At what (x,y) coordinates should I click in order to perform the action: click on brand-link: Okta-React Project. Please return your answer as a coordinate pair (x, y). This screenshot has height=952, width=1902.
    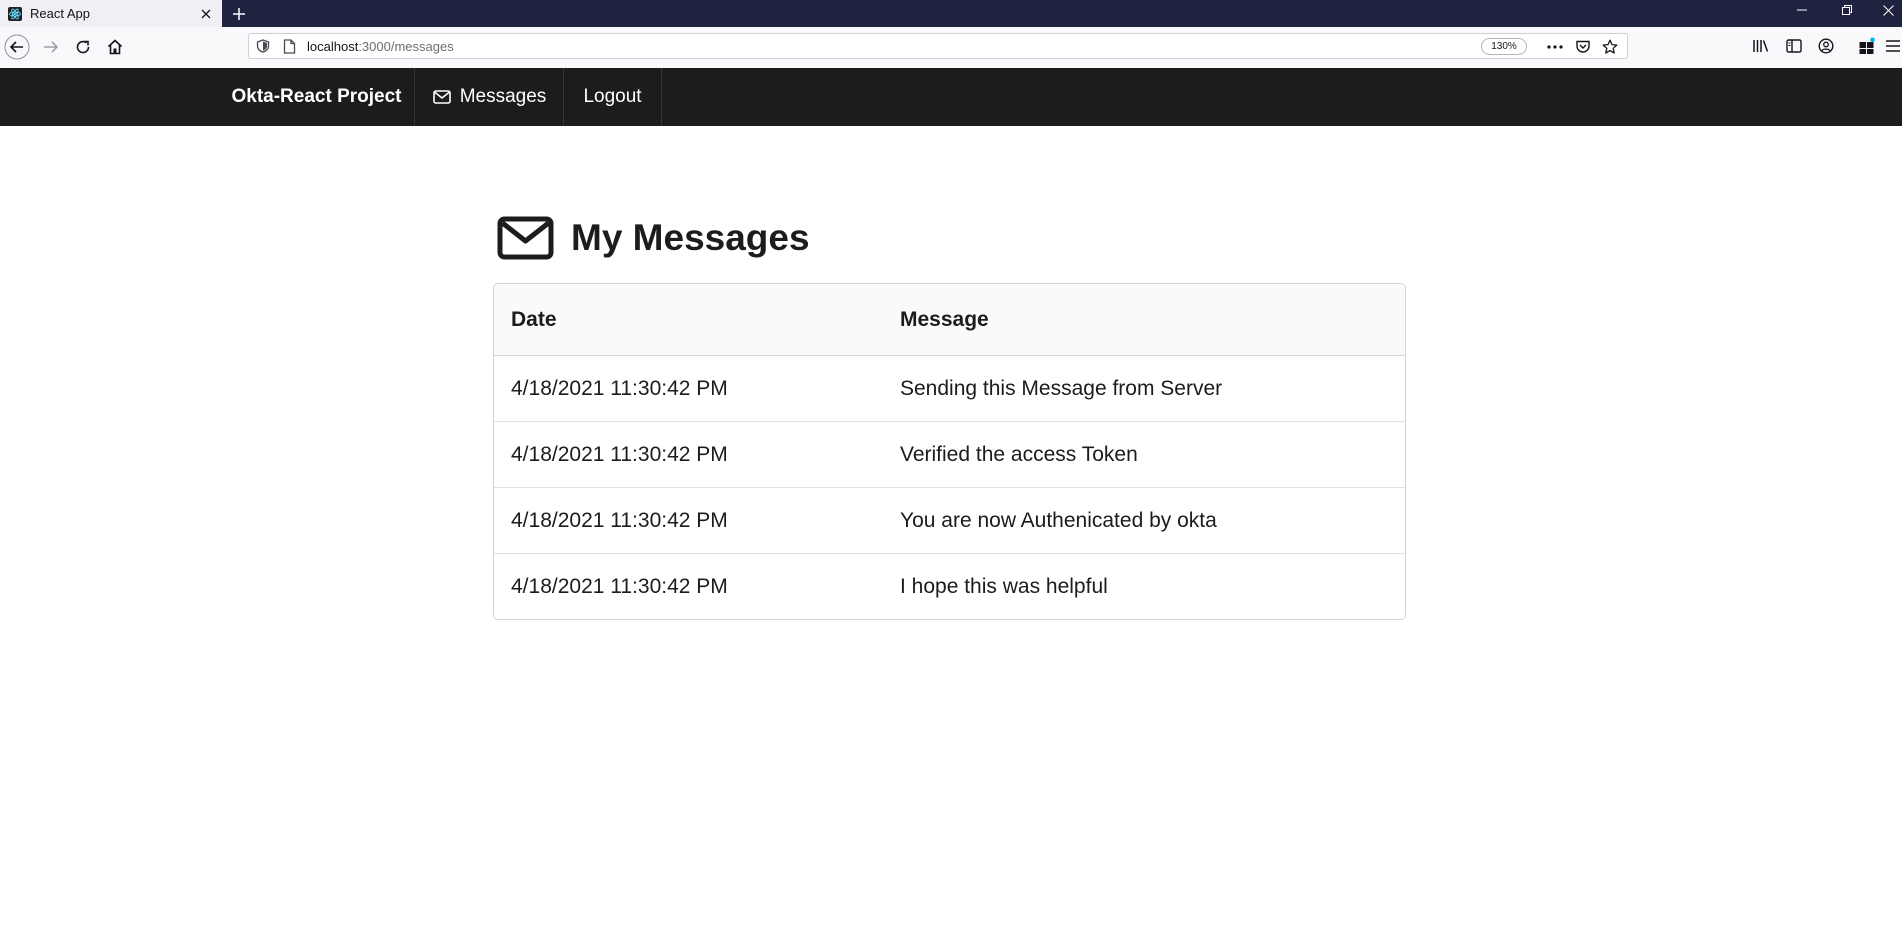
    Looking at the image, I should click on (316, 97).